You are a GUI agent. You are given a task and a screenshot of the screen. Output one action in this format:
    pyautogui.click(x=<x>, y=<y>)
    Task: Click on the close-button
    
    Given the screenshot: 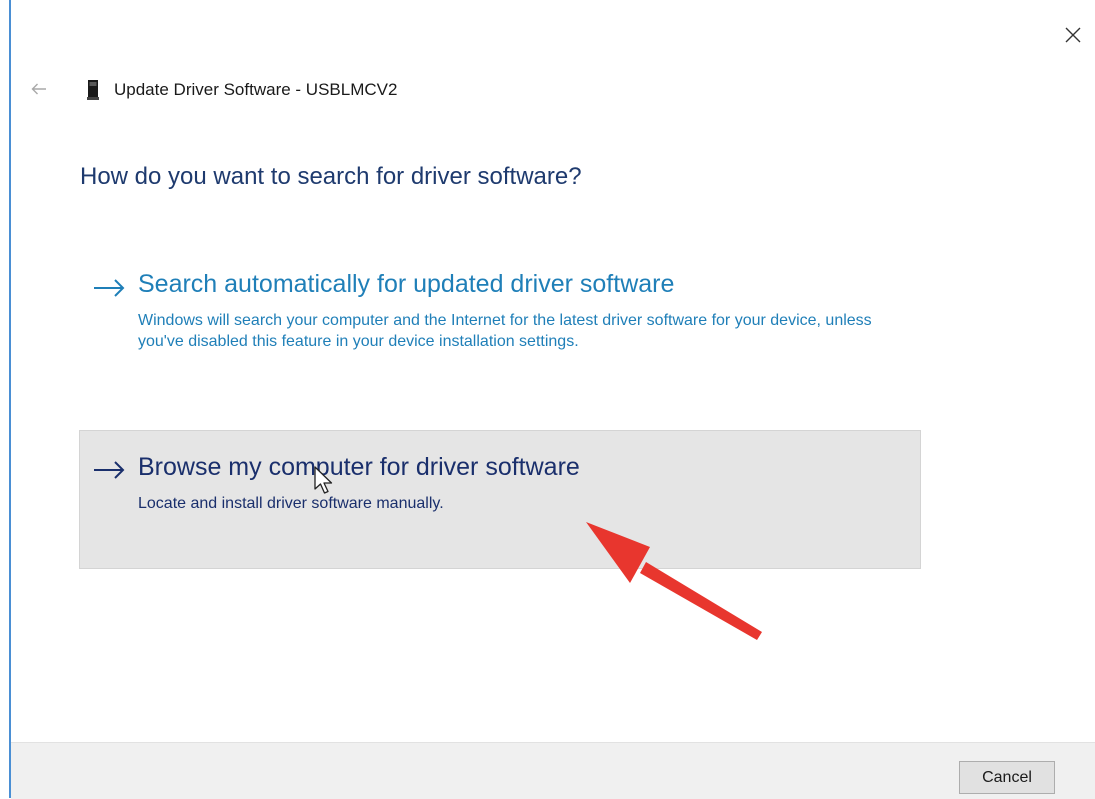 What is the action you would take?
    pyautogui.click(x=1073, y=35)
    